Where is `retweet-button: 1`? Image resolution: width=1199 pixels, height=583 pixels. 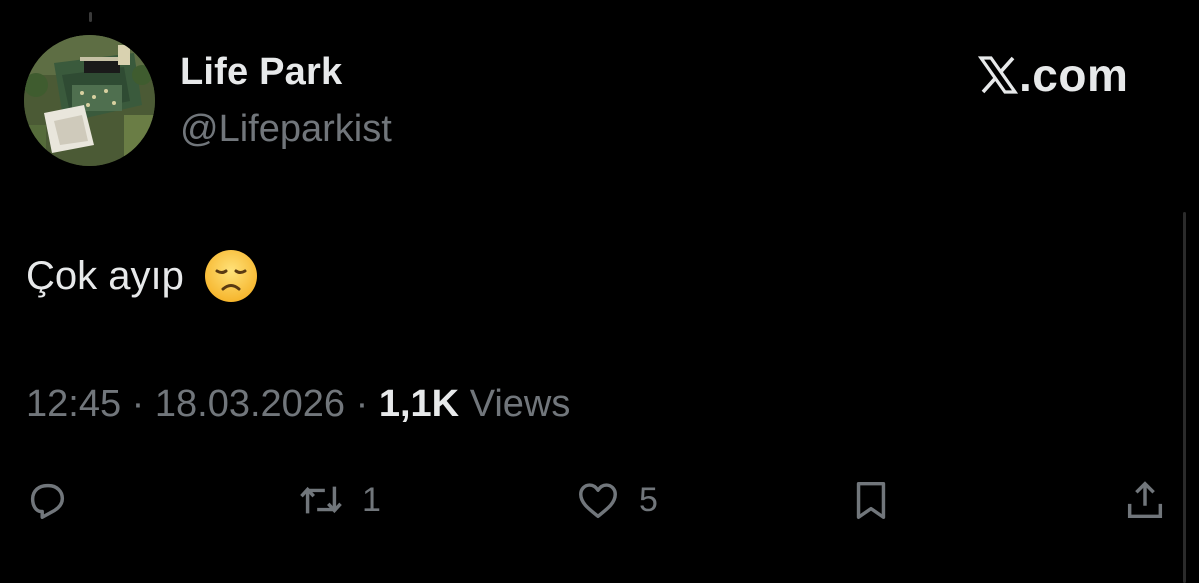
retweet-button: 1 is located at coordinates (339, 500).